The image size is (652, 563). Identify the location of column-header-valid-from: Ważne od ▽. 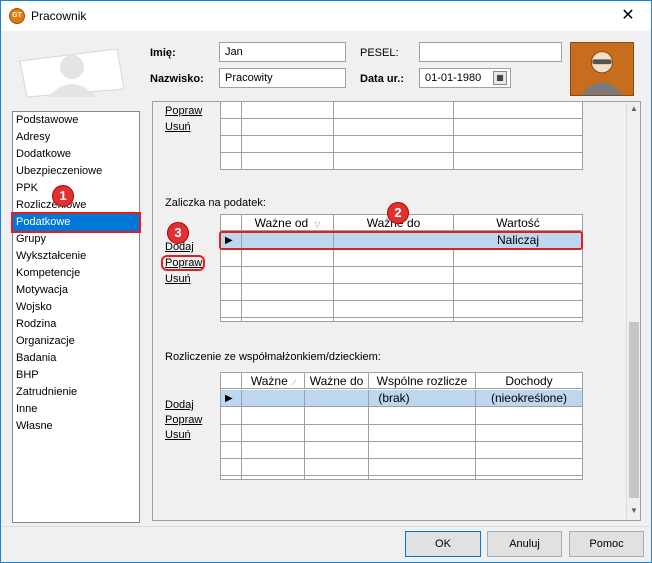
(288, 223).